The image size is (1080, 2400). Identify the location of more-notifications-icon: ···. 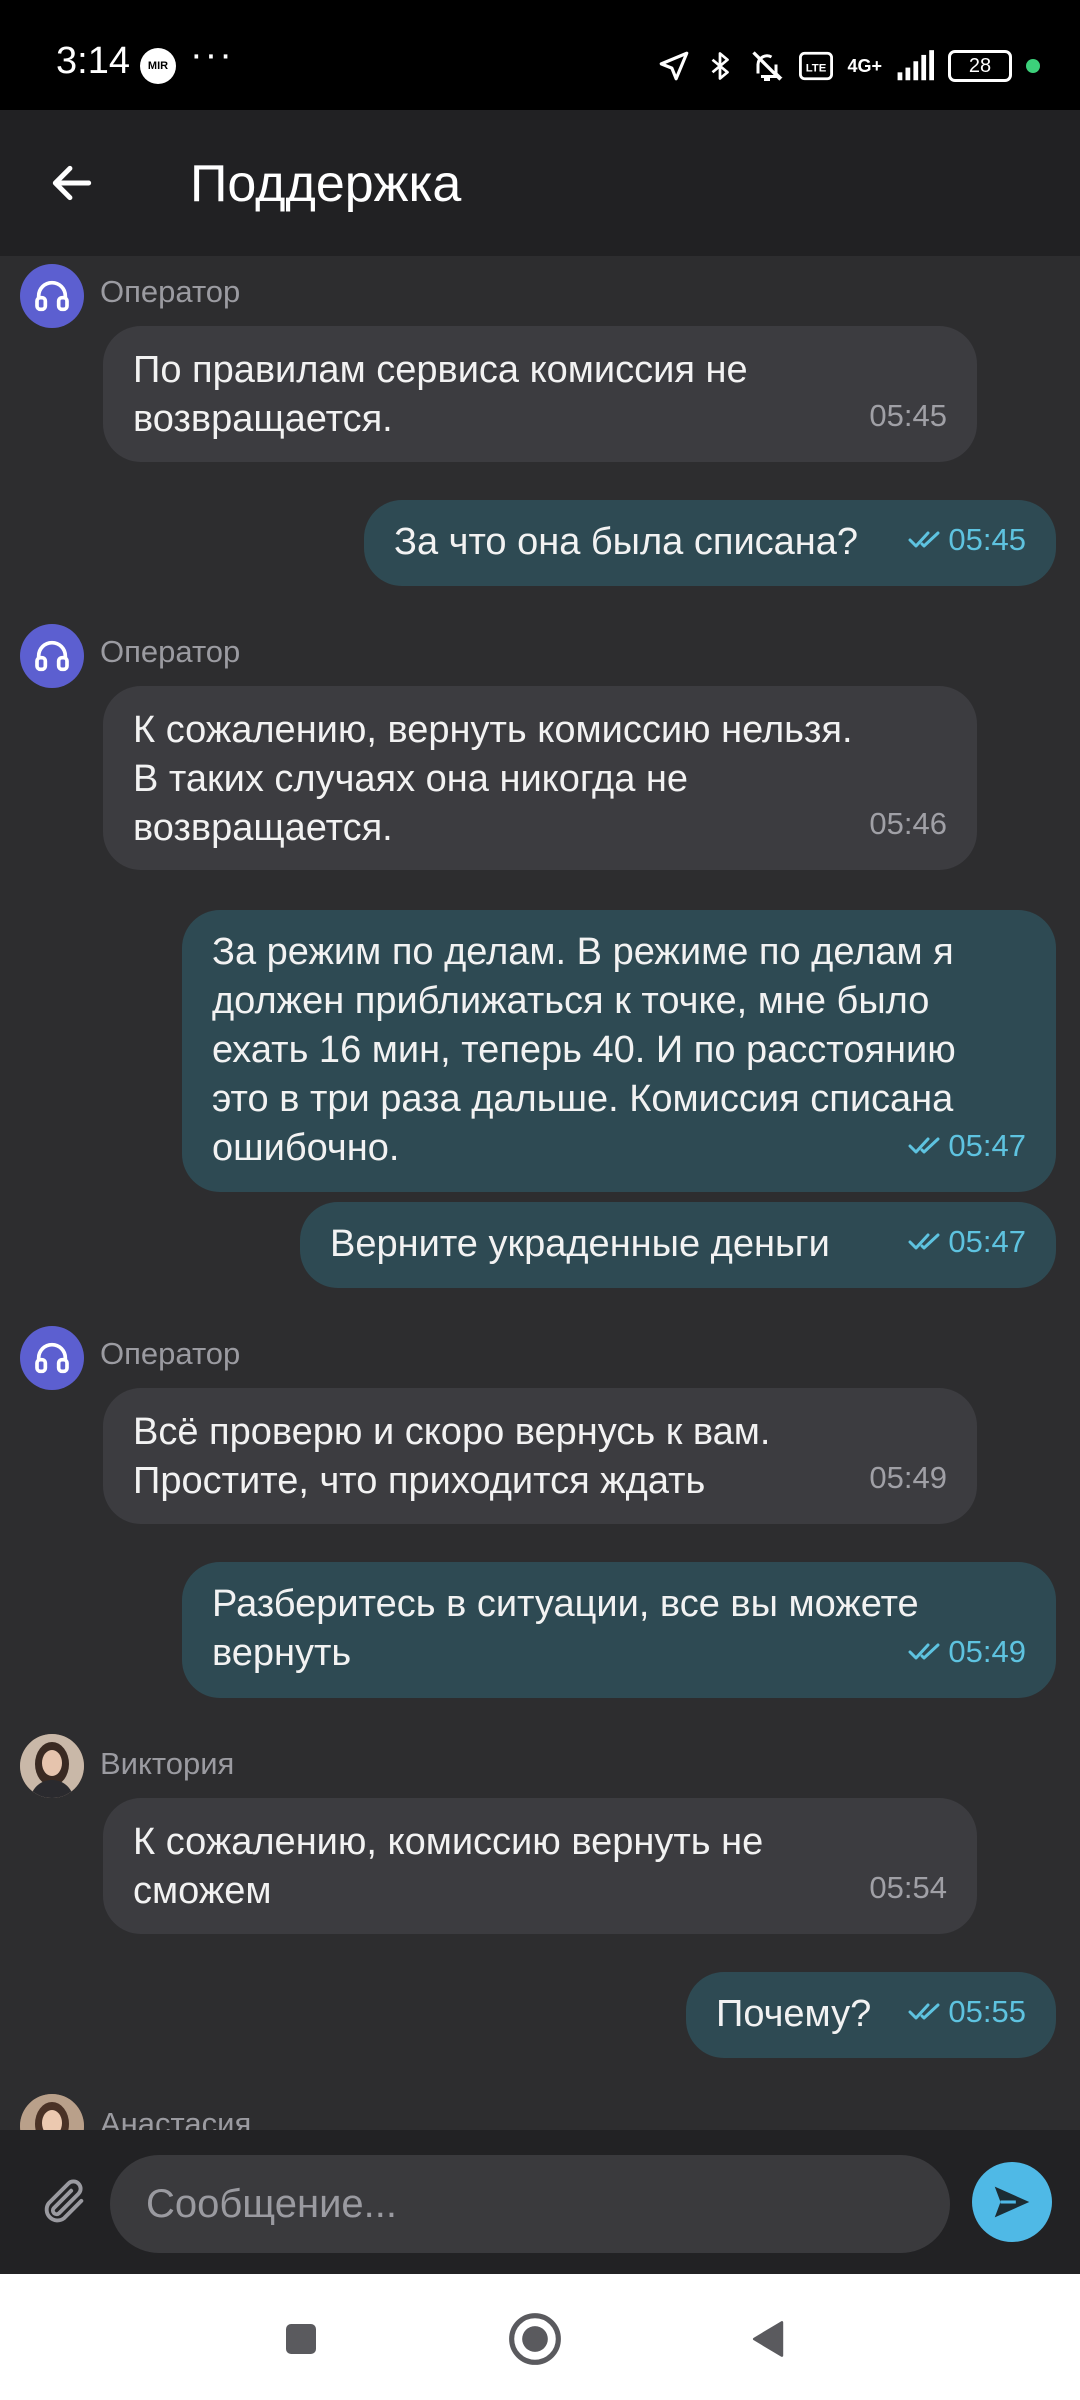
(212, 55).